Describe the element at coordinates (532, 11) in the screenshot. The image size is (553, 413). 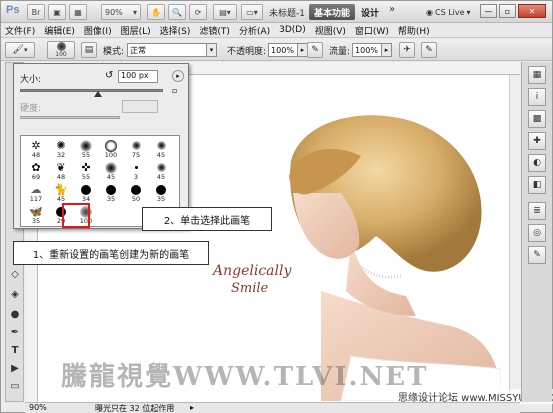
I see `close-button: ✕` at that location.